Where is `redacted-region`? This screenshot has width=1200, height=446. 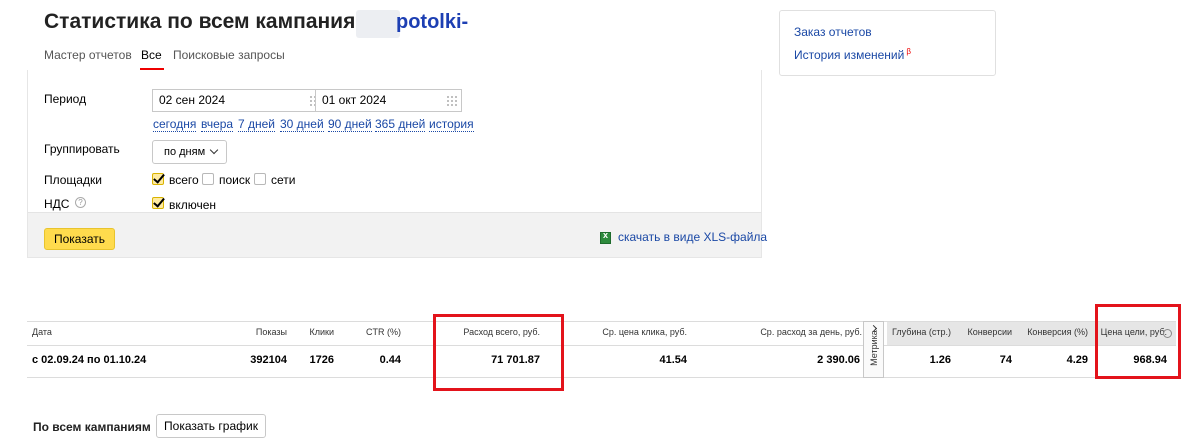
redacted-region is located at coordinates (378, 24).